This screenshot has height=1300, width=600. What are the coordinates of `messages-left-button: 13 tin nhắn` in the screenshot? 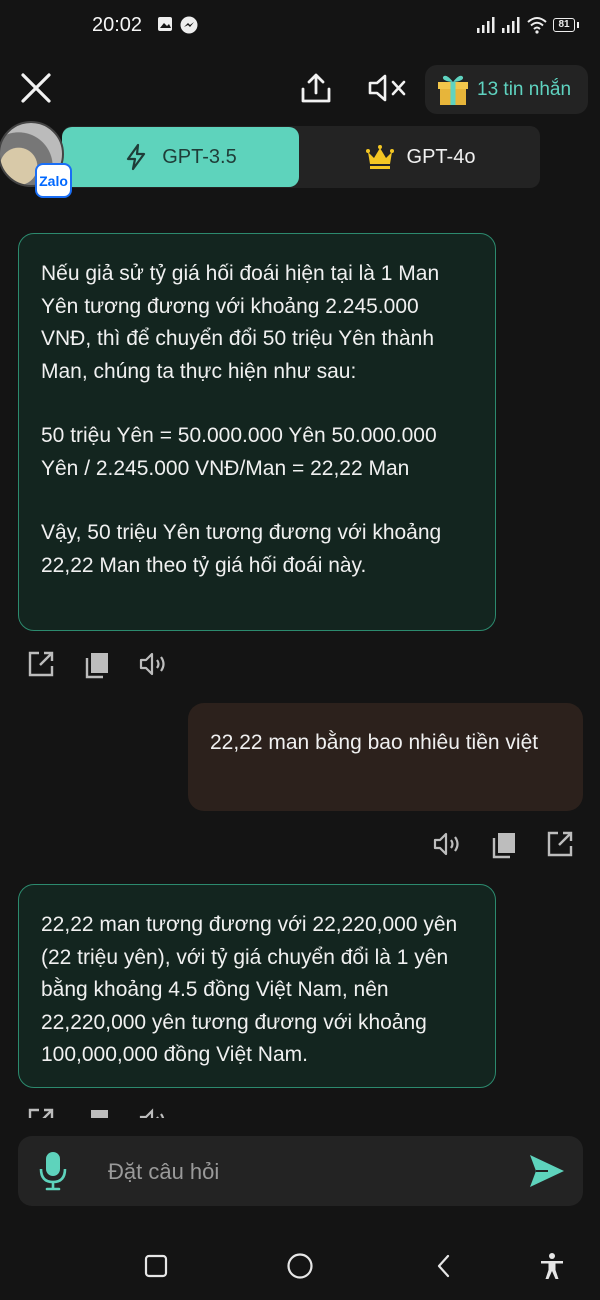 It's located at (506, 89).